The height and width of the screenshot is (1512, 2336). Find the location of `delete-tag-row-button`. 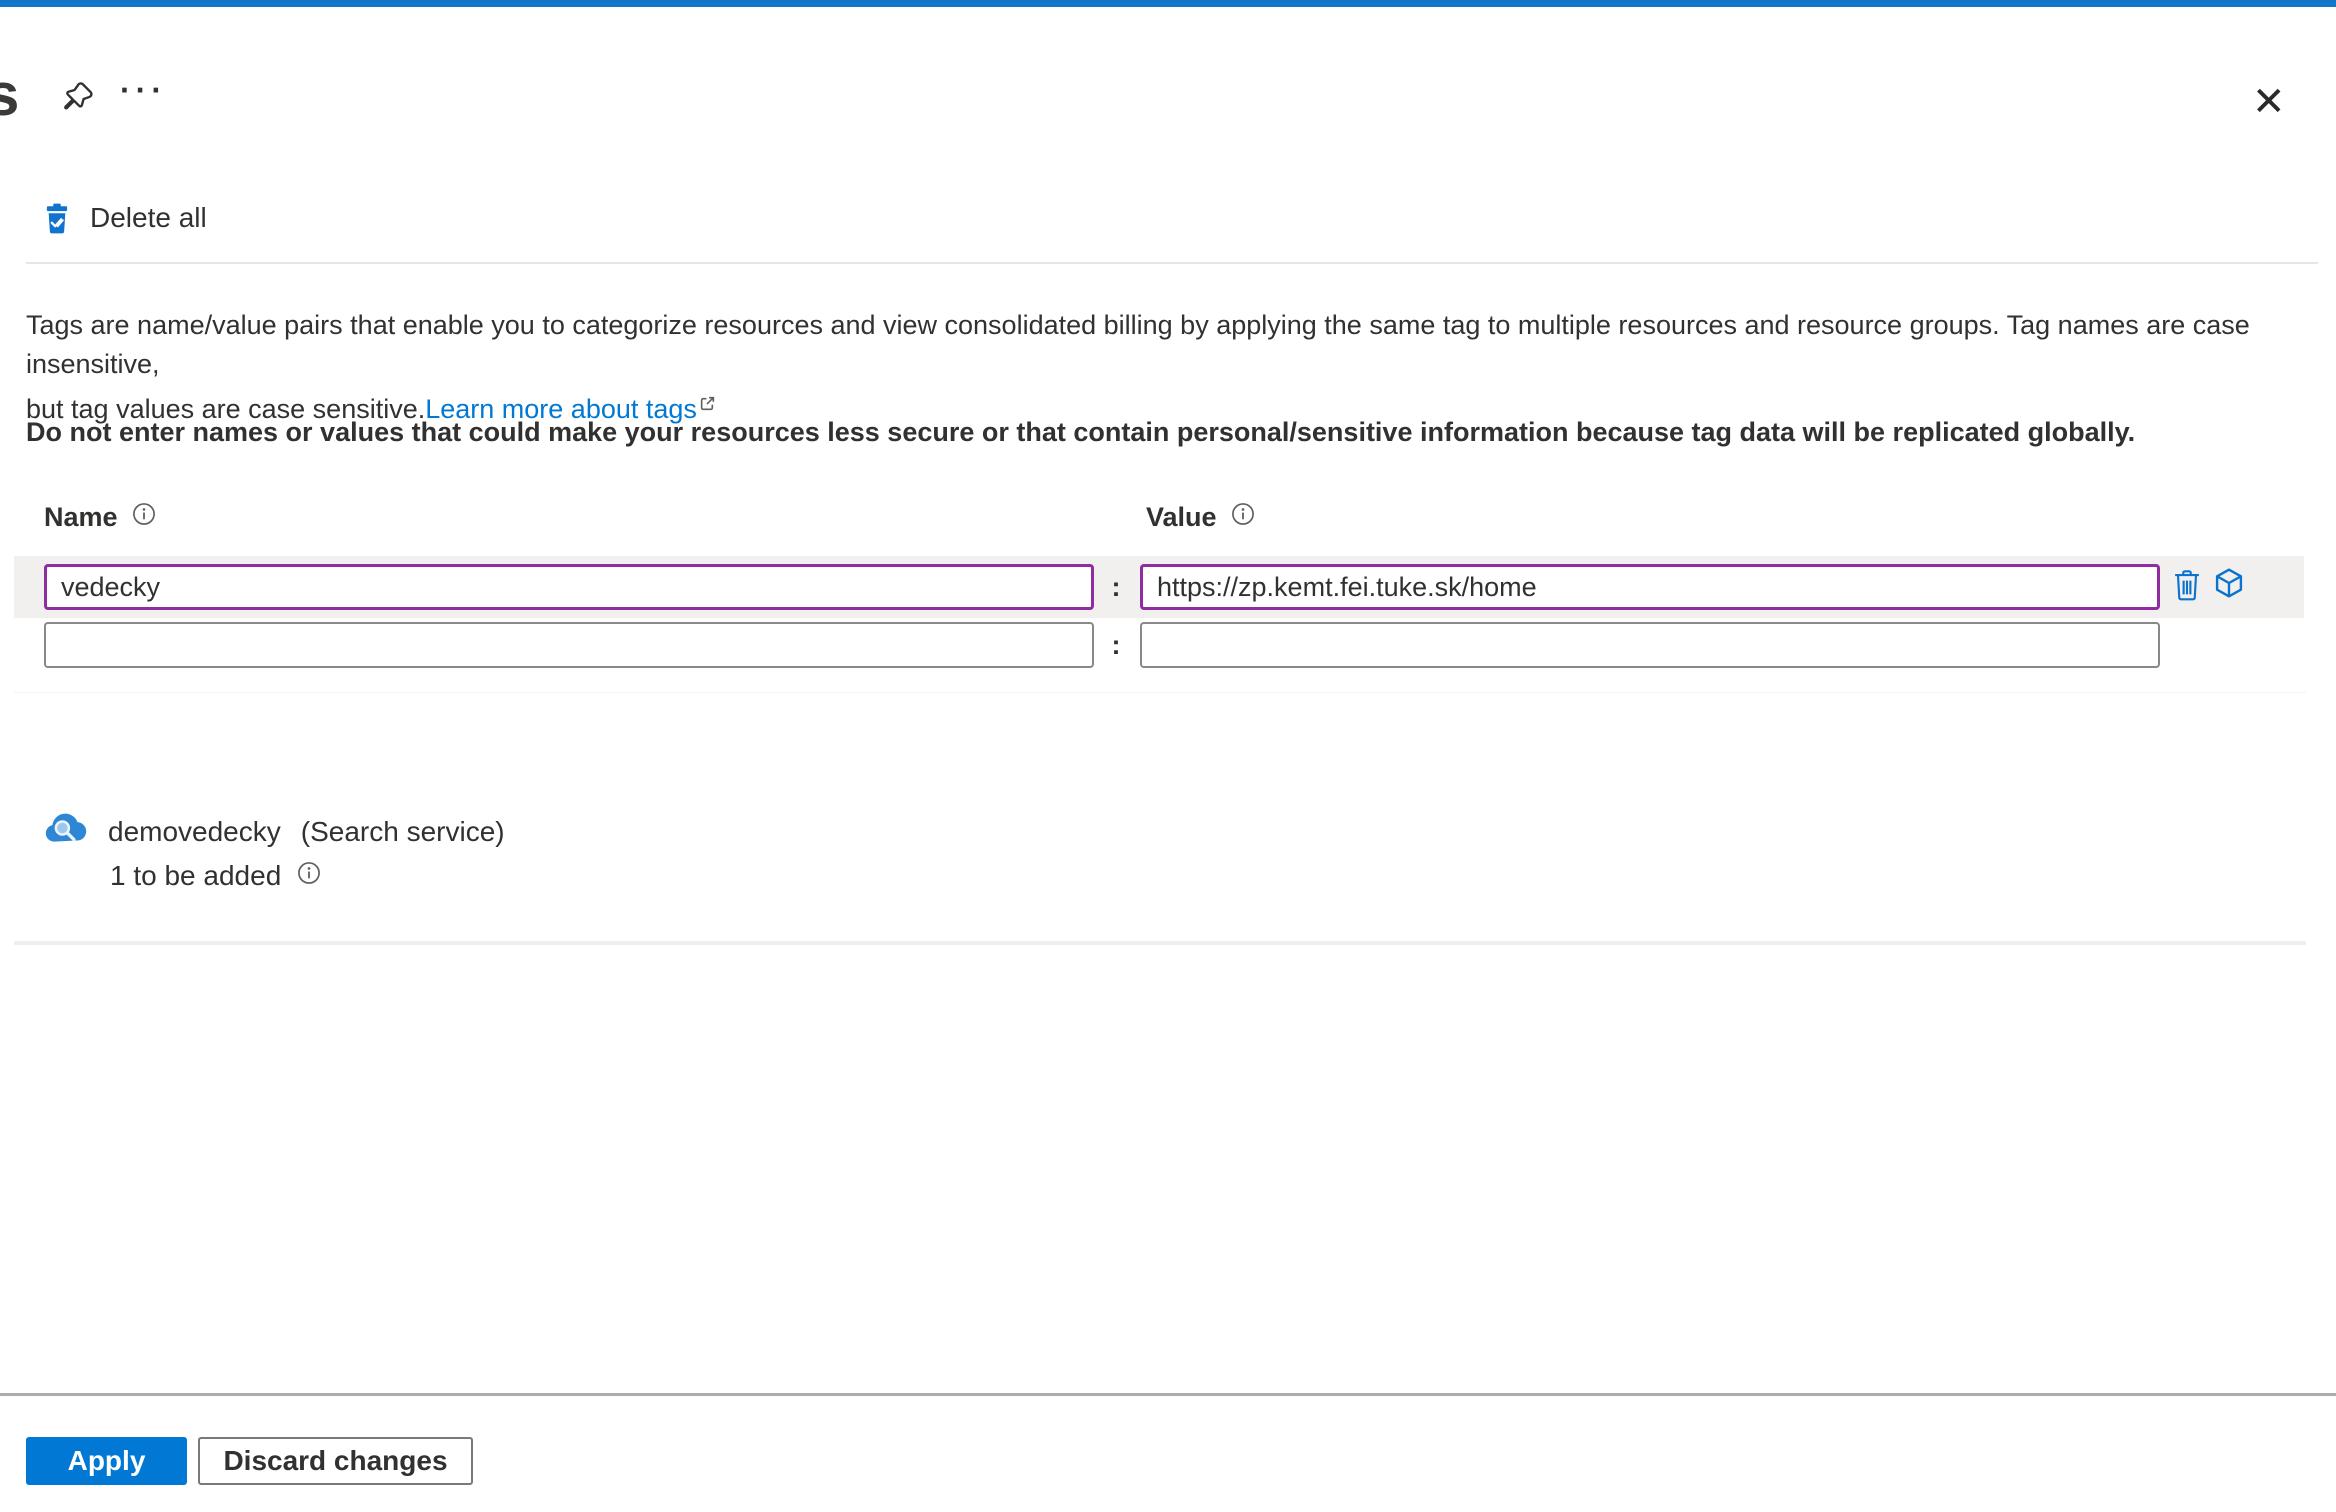

delete-tag-row-button is located at coordinates (2187, 586).